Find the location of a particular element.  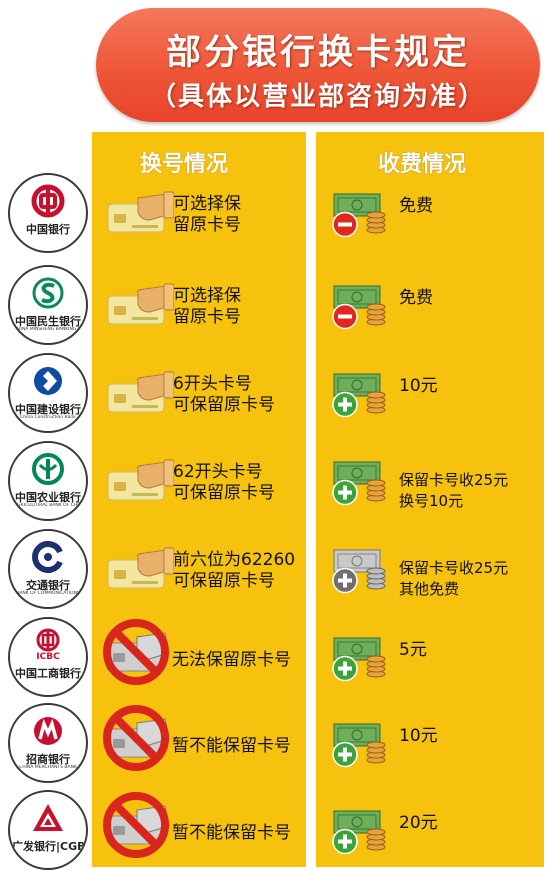

fee-line: 5元 is located at coordinates (413, 650).